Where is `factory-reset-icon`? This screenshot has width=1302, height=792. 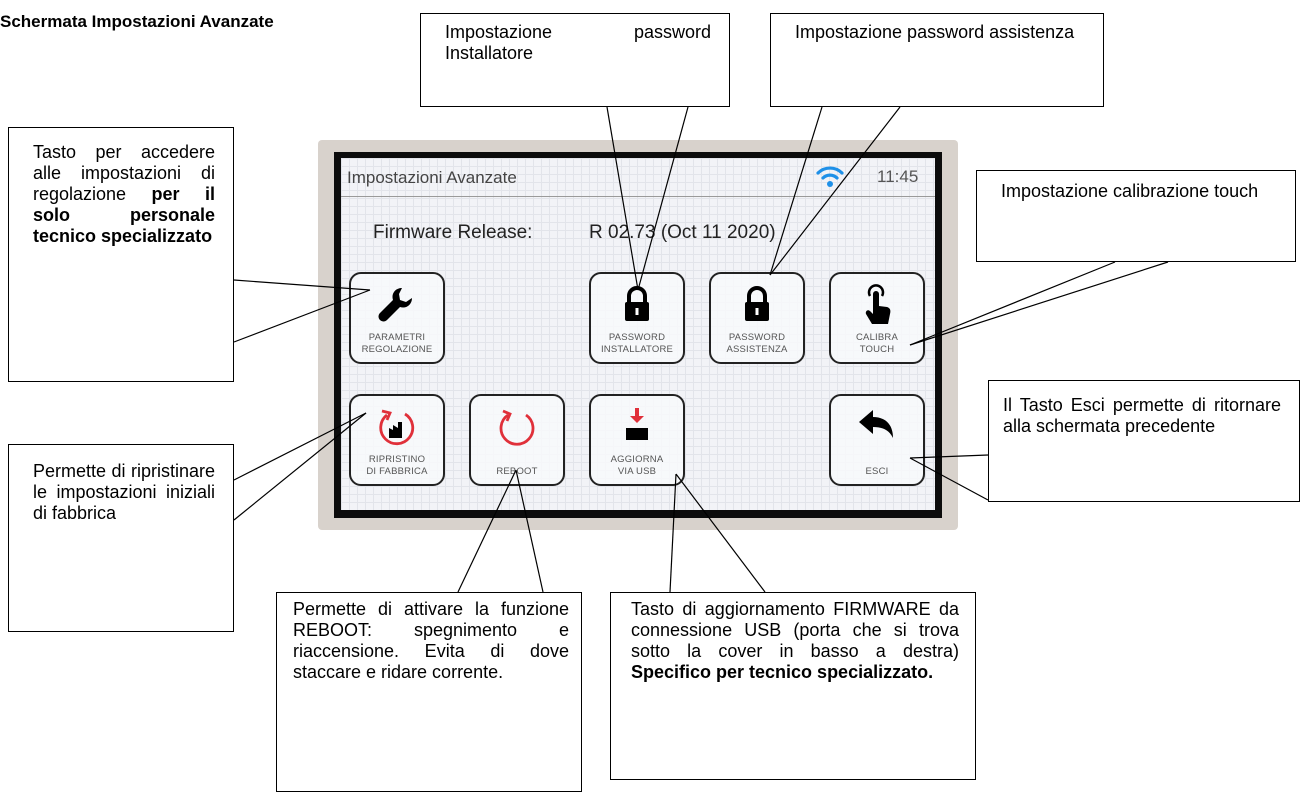
factory-reset-icon is located at coordinates (397, 430).